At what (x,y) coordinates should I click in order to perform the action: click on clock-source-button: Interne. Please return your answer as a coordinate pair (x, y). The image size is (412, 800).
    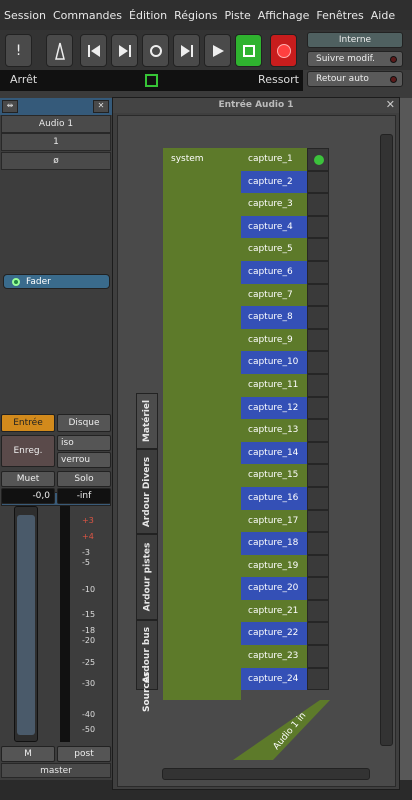
    Looking at the image, I should click on (355, 40).